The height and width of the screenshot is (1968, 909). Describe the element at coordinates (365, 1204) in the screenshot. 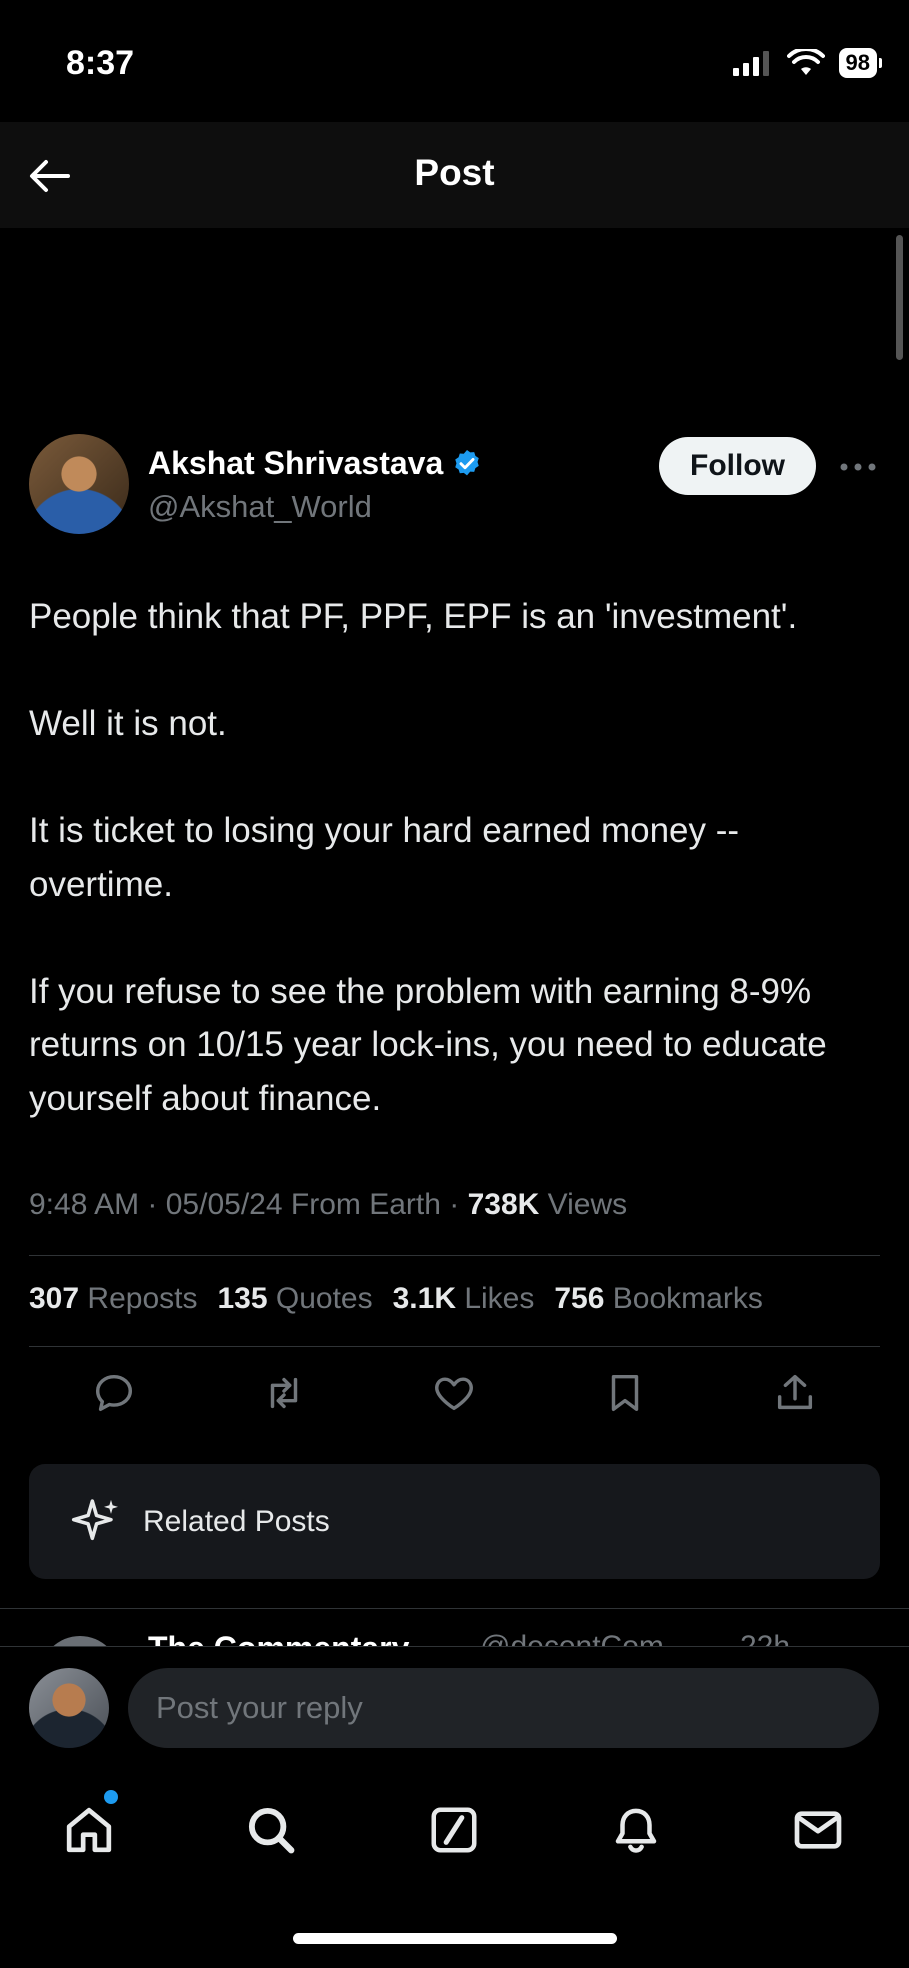

I see `post-source: From Earth` at that location.